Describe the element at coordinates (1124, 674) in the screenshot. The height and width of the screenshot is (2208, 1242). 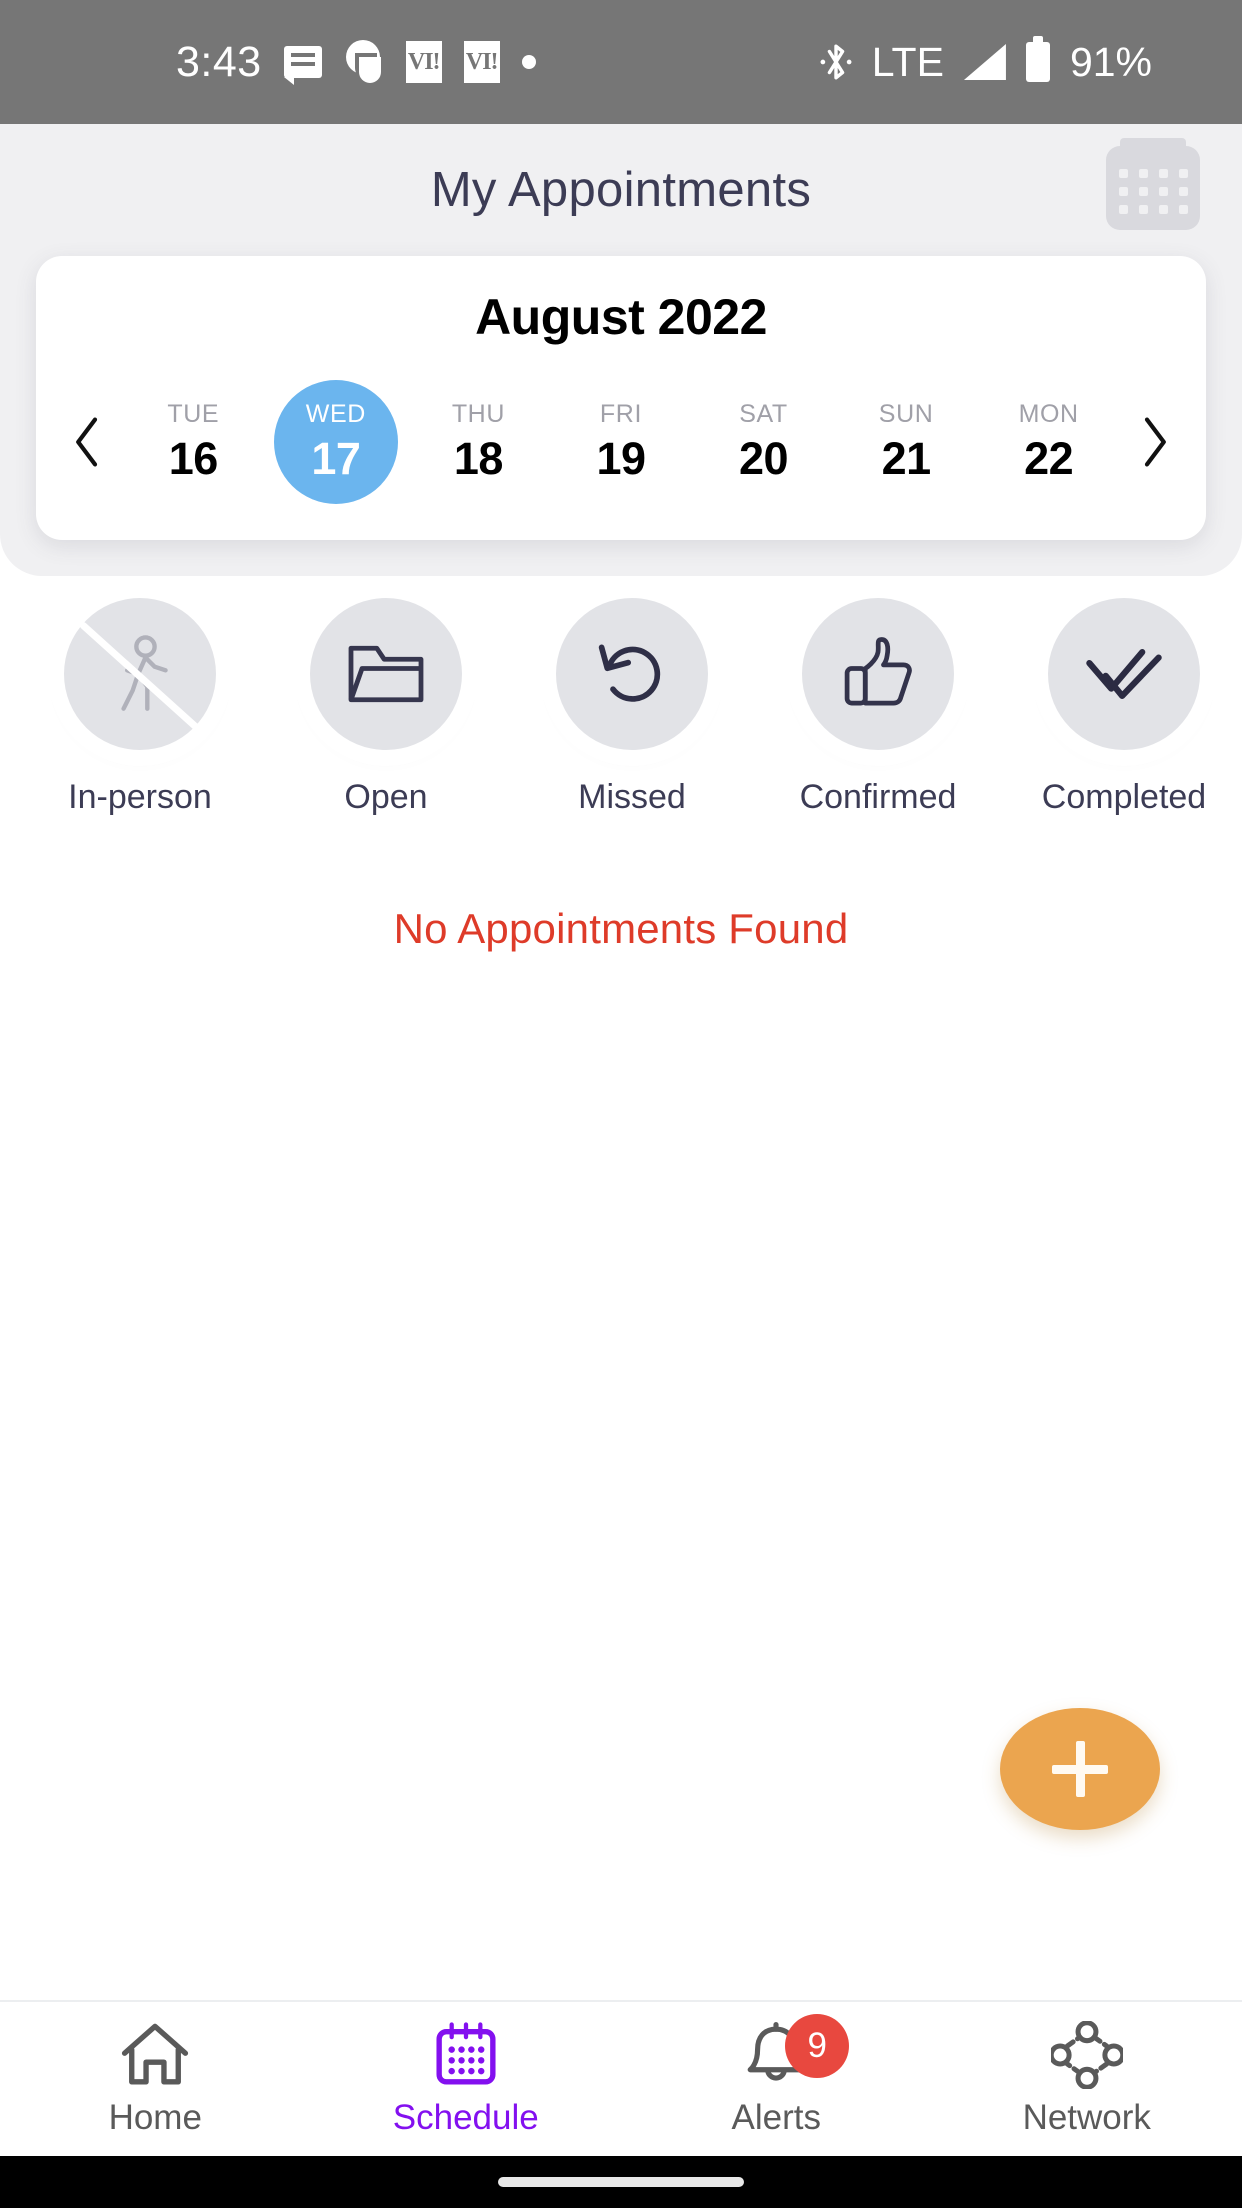
I see `double-check-icon` at that location.